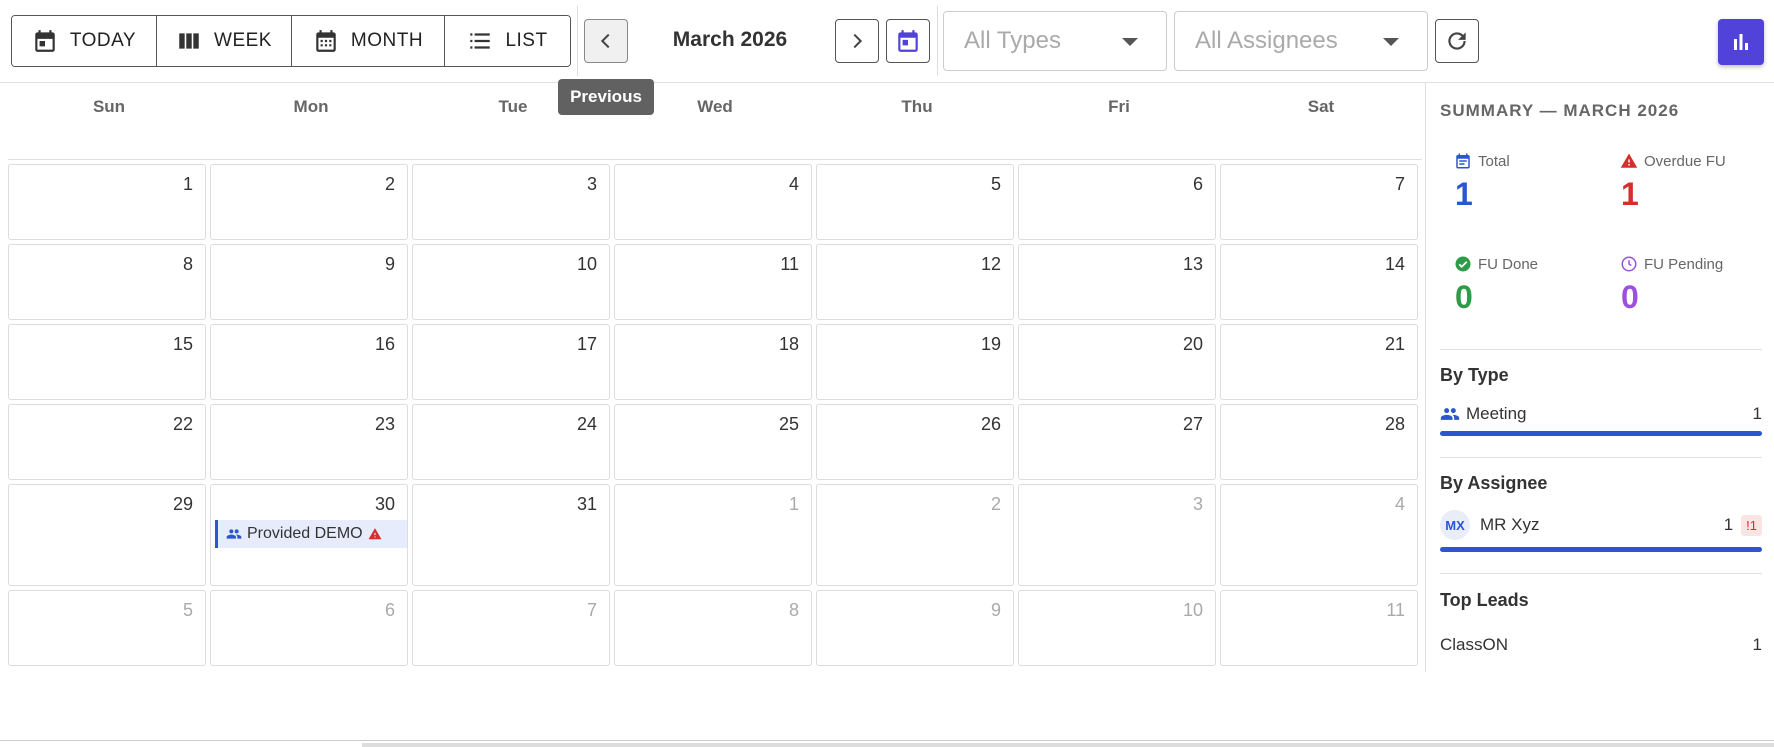  I want to click on month-button: MONTH, so click(368, 41).